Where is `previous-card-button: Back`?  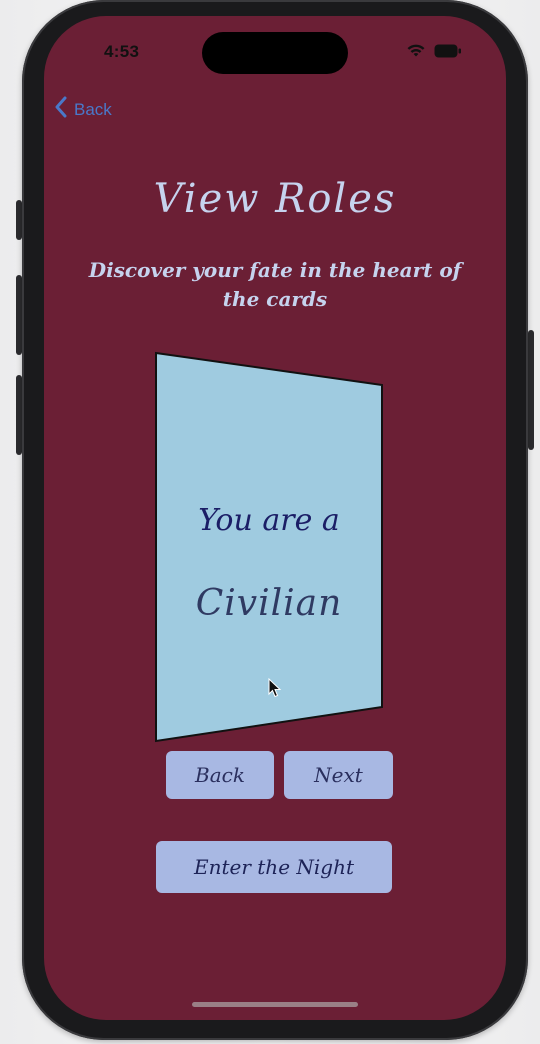
previous-card-button: Back is located at coordinates (220, 775).